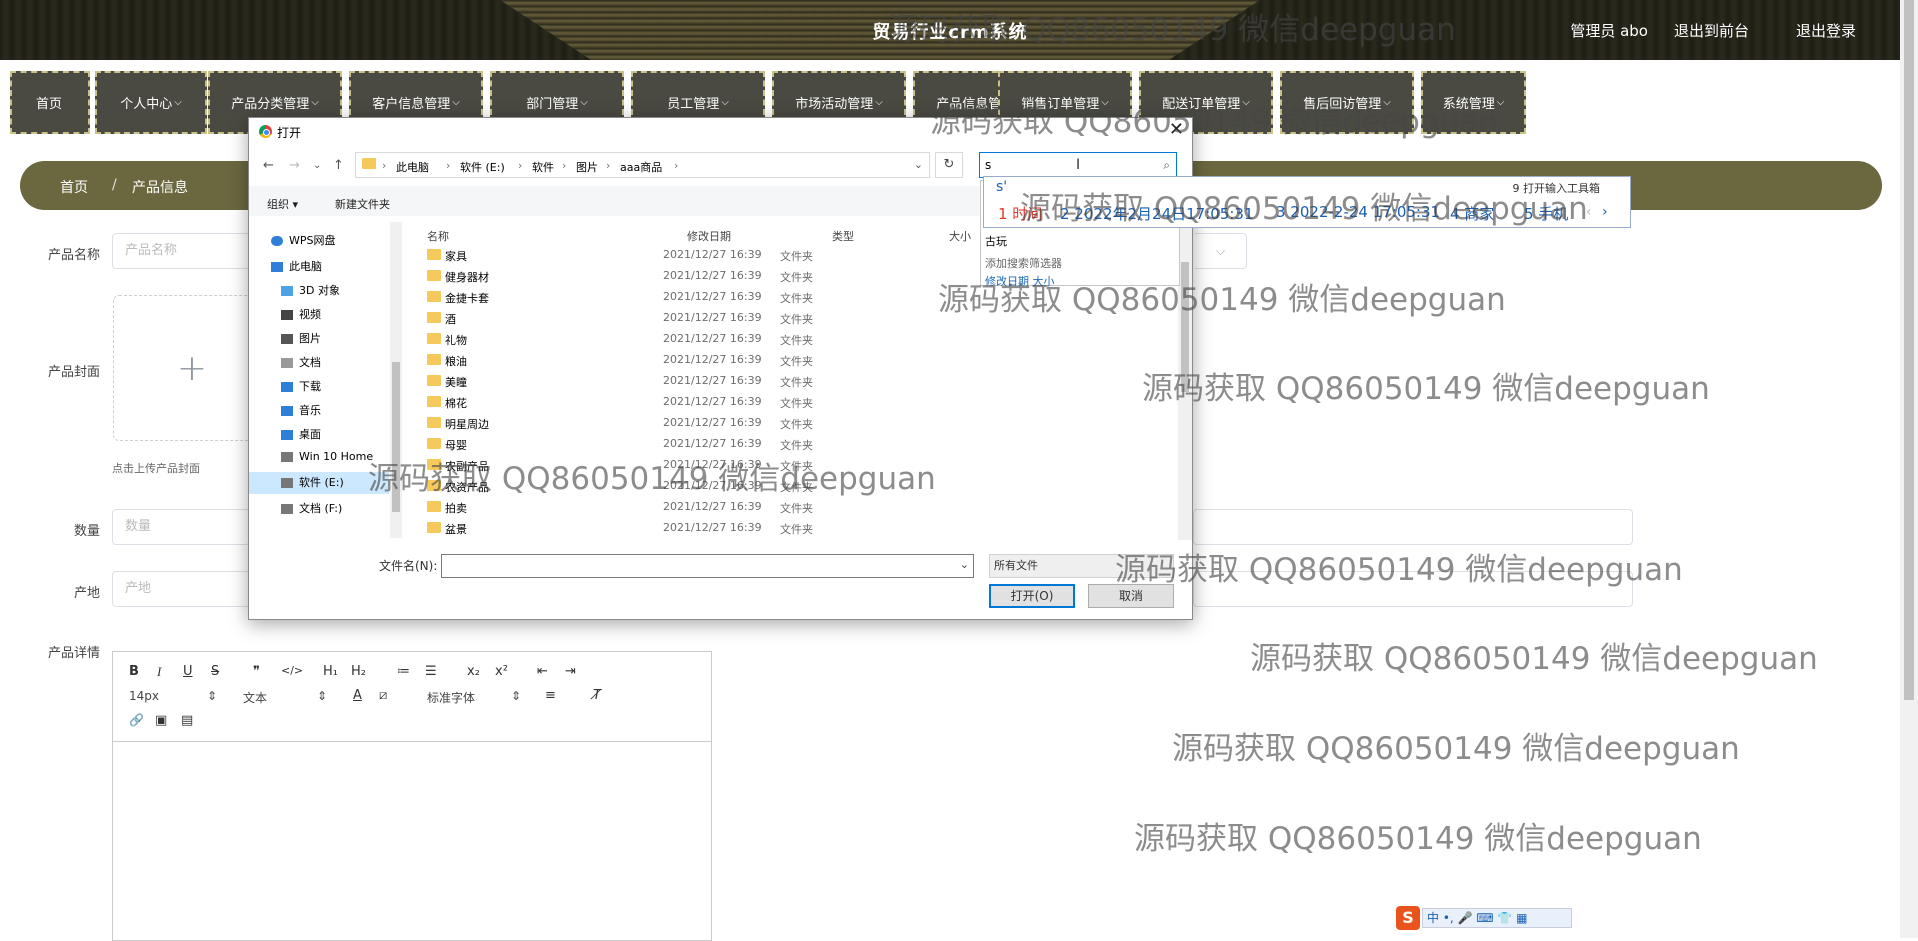 This screenshot has width=1918, height=941. Describe the element at coordinates (1826, 30) in the screenshot. I see `logout-link: 退出登录` at that location.